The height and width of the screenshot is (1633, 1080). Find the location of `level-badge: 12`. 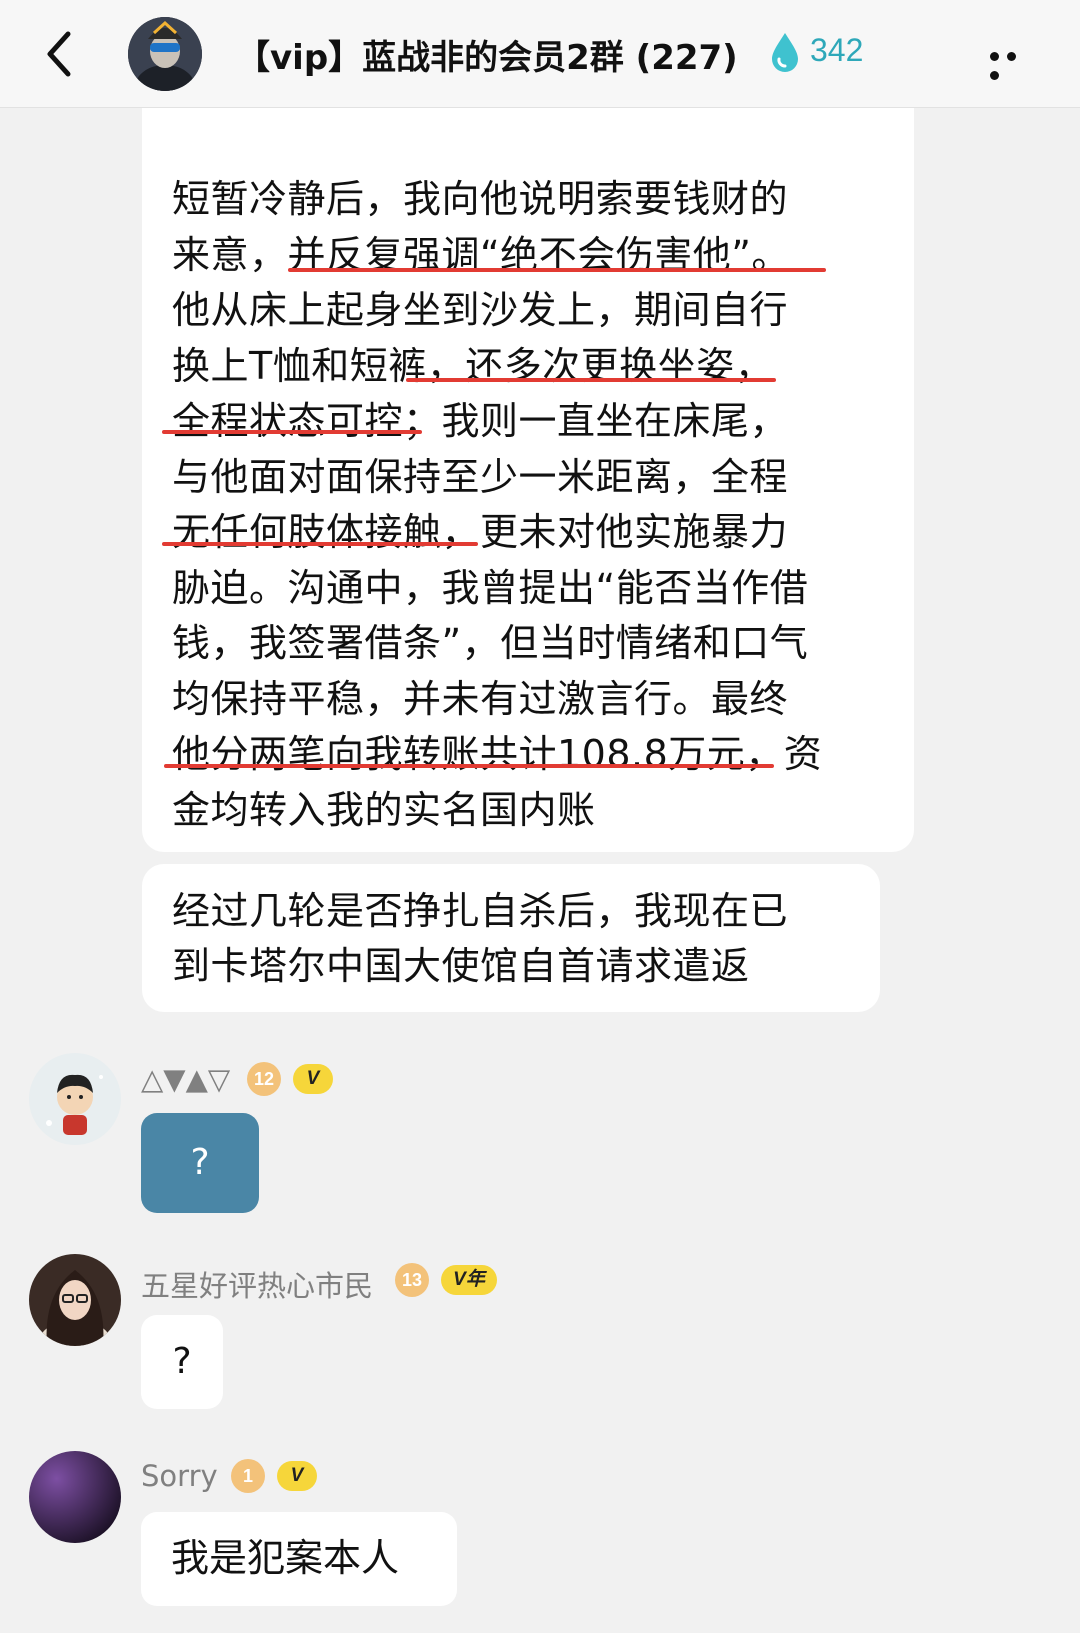

level-badge: 12 is located at coordinates (264, 1079).